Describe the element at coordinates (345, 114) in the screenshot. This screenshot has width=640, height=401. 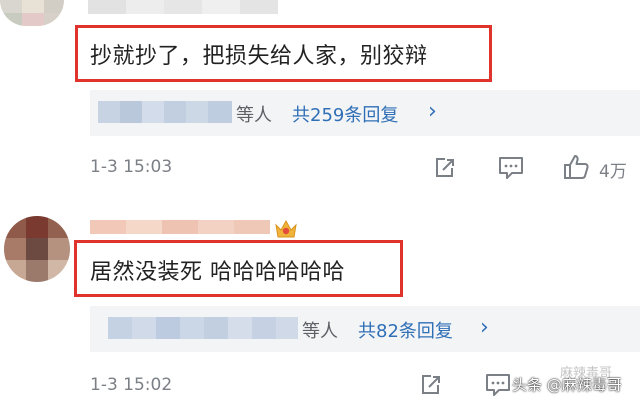
I see `reply-count-link: 共259条回复` at that location.